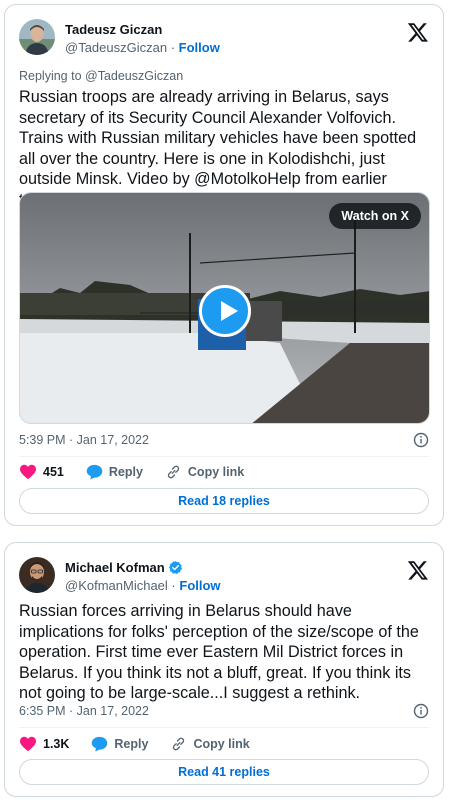 The height and width of the screenshot is (803, 454). What do you see at coordinates (101, 76) in the screenshot?
I see `replying-to: Replying to @TadeuszGiczan` at bounding box center [101, 76].